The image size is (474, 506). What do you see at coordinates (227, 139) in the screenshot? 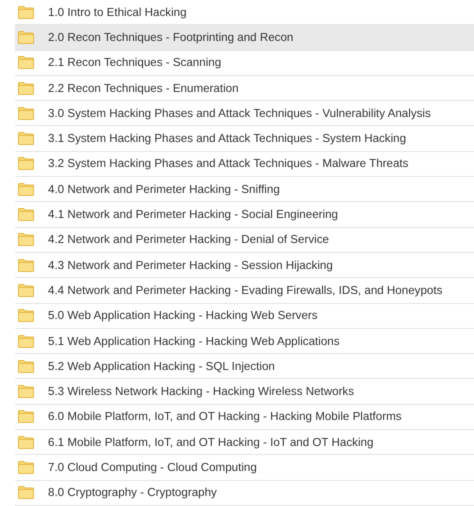
I see `folder-name: 3.1 System Hacking Phases and Attack Techniques - System Hacking` at bounding box center [227, 139].